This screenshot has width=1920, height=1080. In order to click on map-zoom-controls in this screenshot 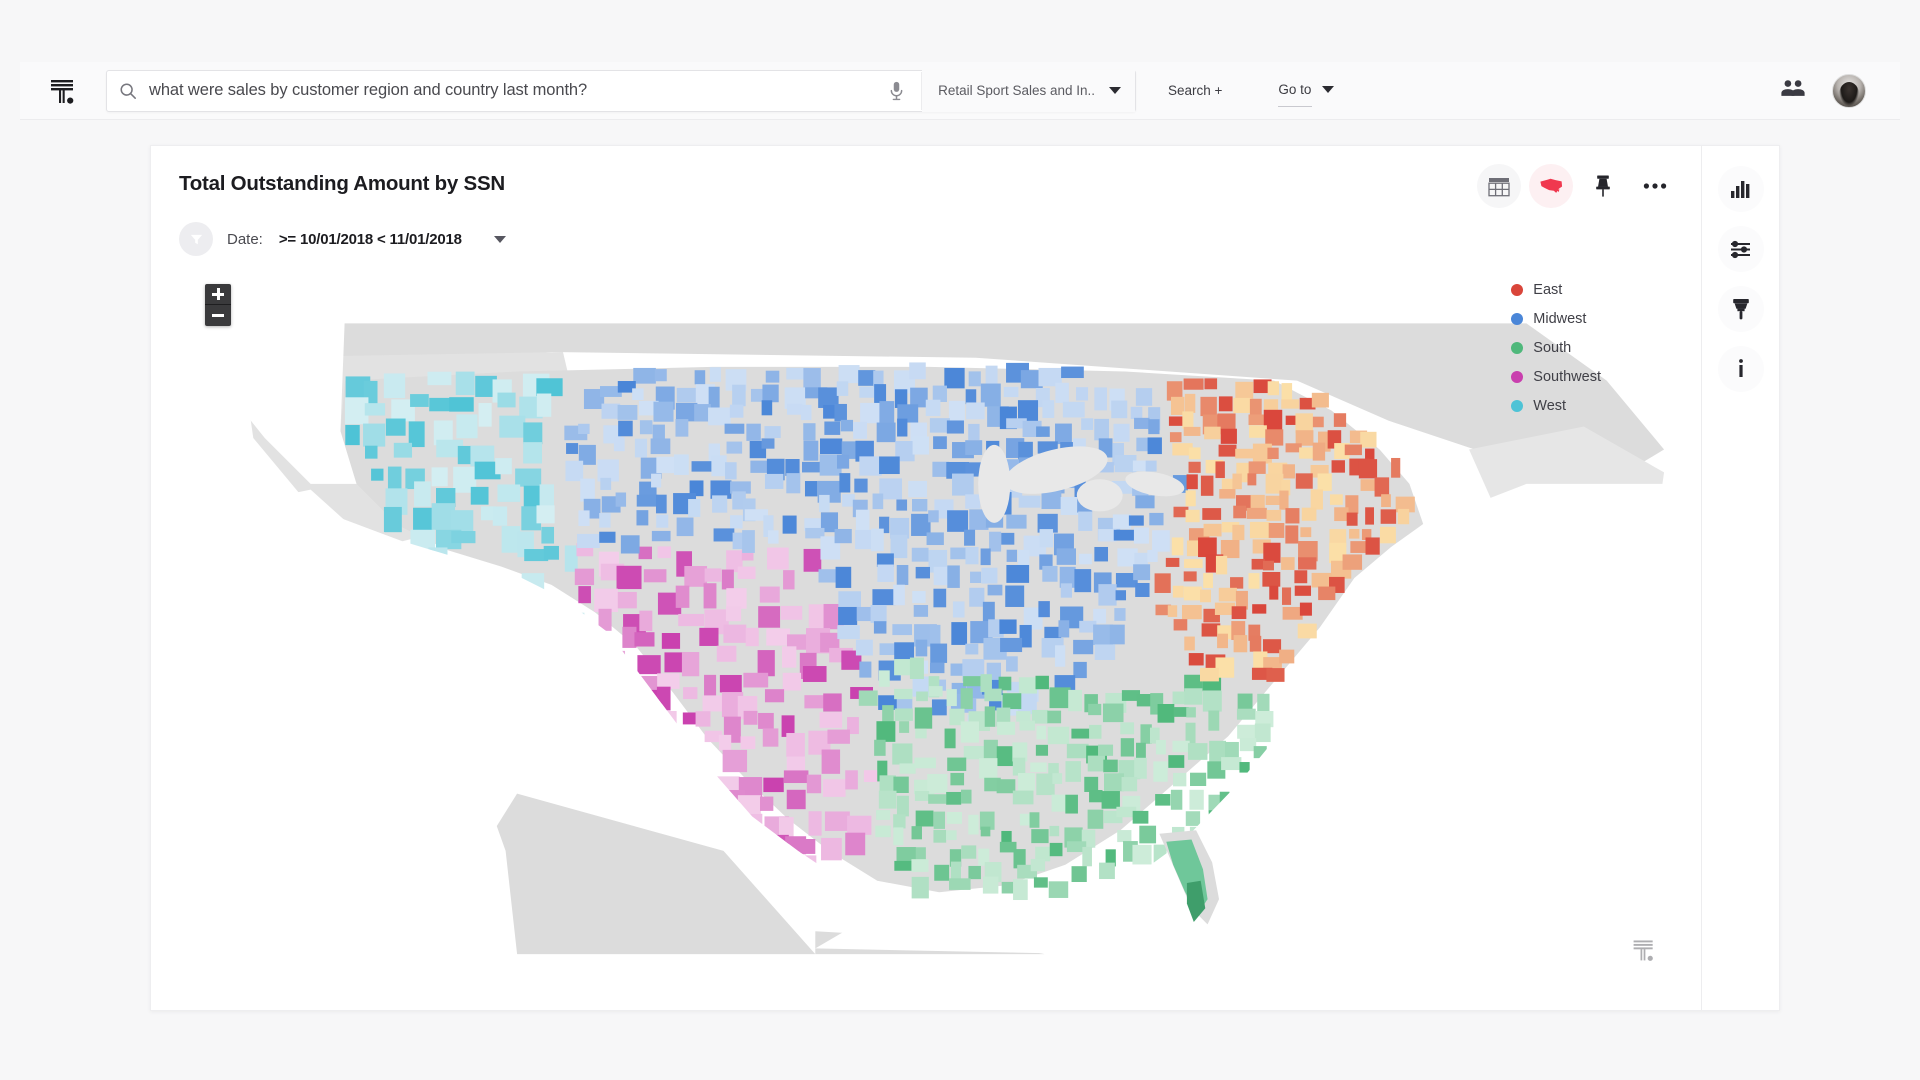, I will do `click(218, 305)`.